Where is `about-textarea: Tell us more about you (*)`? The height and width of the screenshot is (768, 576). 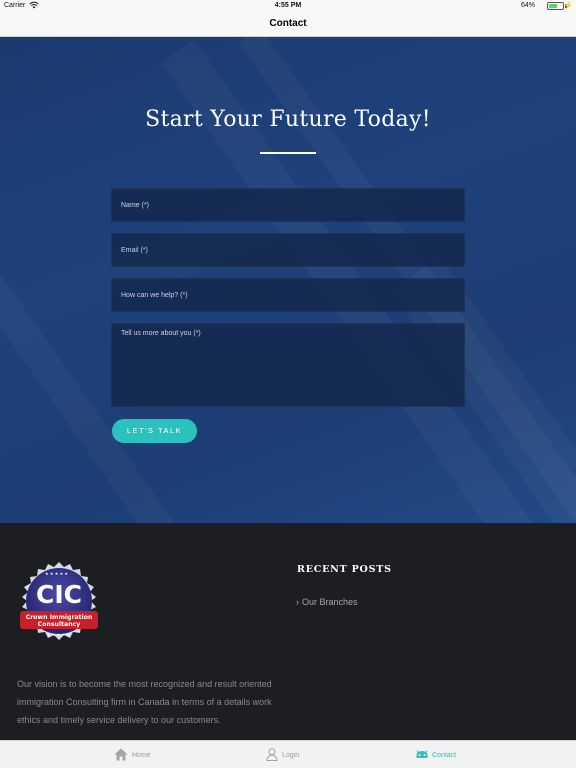
about-textarea: Tell us more about you (*) is located at coordinates (288, 365).